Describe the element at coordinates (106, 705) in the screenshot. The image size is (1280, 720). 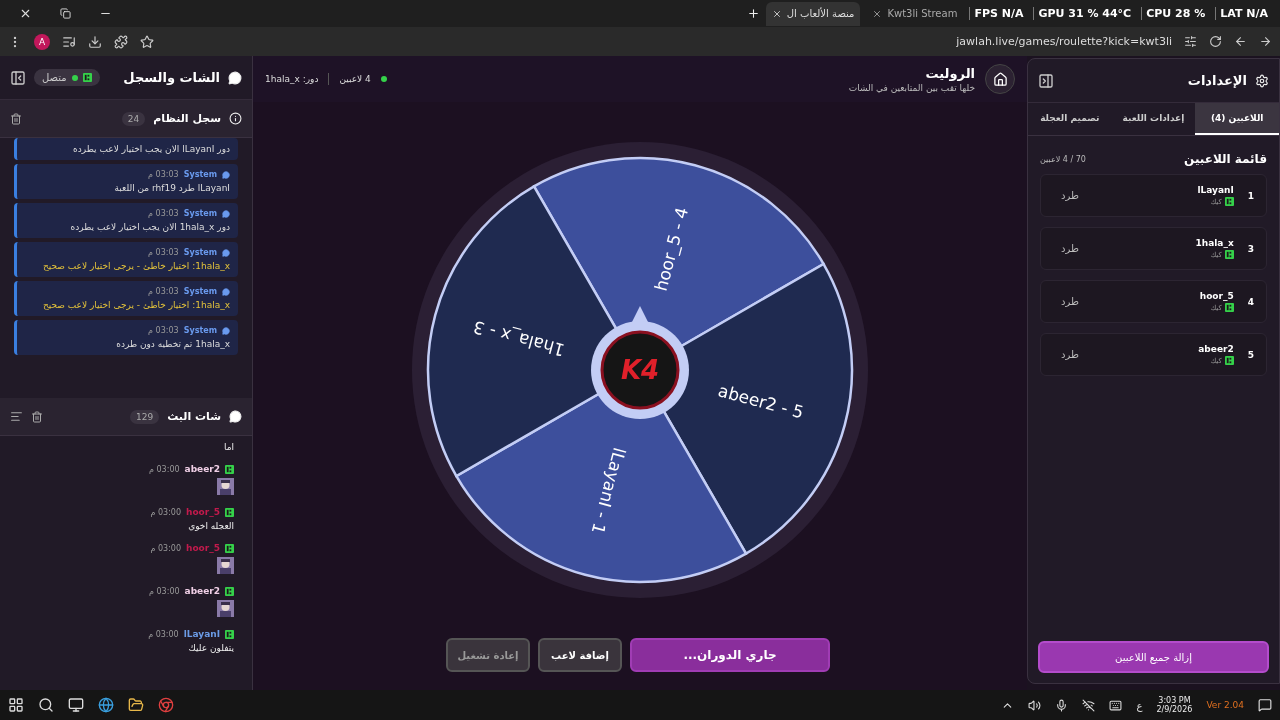
I see `browser-icon` at that location.